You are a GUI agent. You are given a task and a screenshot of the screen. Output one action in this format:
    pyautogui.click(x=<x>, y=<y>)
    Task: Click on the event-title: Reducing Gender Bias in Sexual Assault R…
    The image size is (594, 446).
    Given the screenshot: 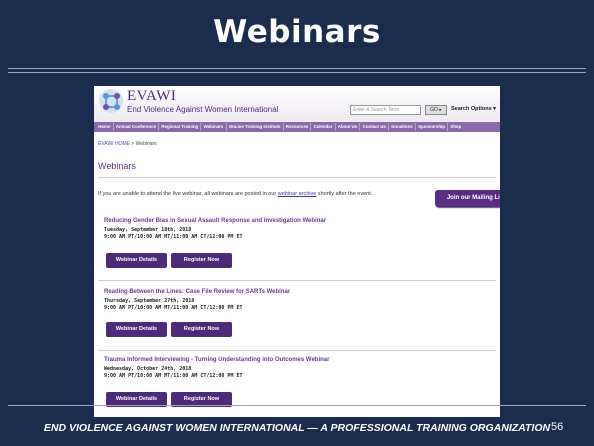 What is the action you would take?
    pyautogui.click(x=215, y=221)
    